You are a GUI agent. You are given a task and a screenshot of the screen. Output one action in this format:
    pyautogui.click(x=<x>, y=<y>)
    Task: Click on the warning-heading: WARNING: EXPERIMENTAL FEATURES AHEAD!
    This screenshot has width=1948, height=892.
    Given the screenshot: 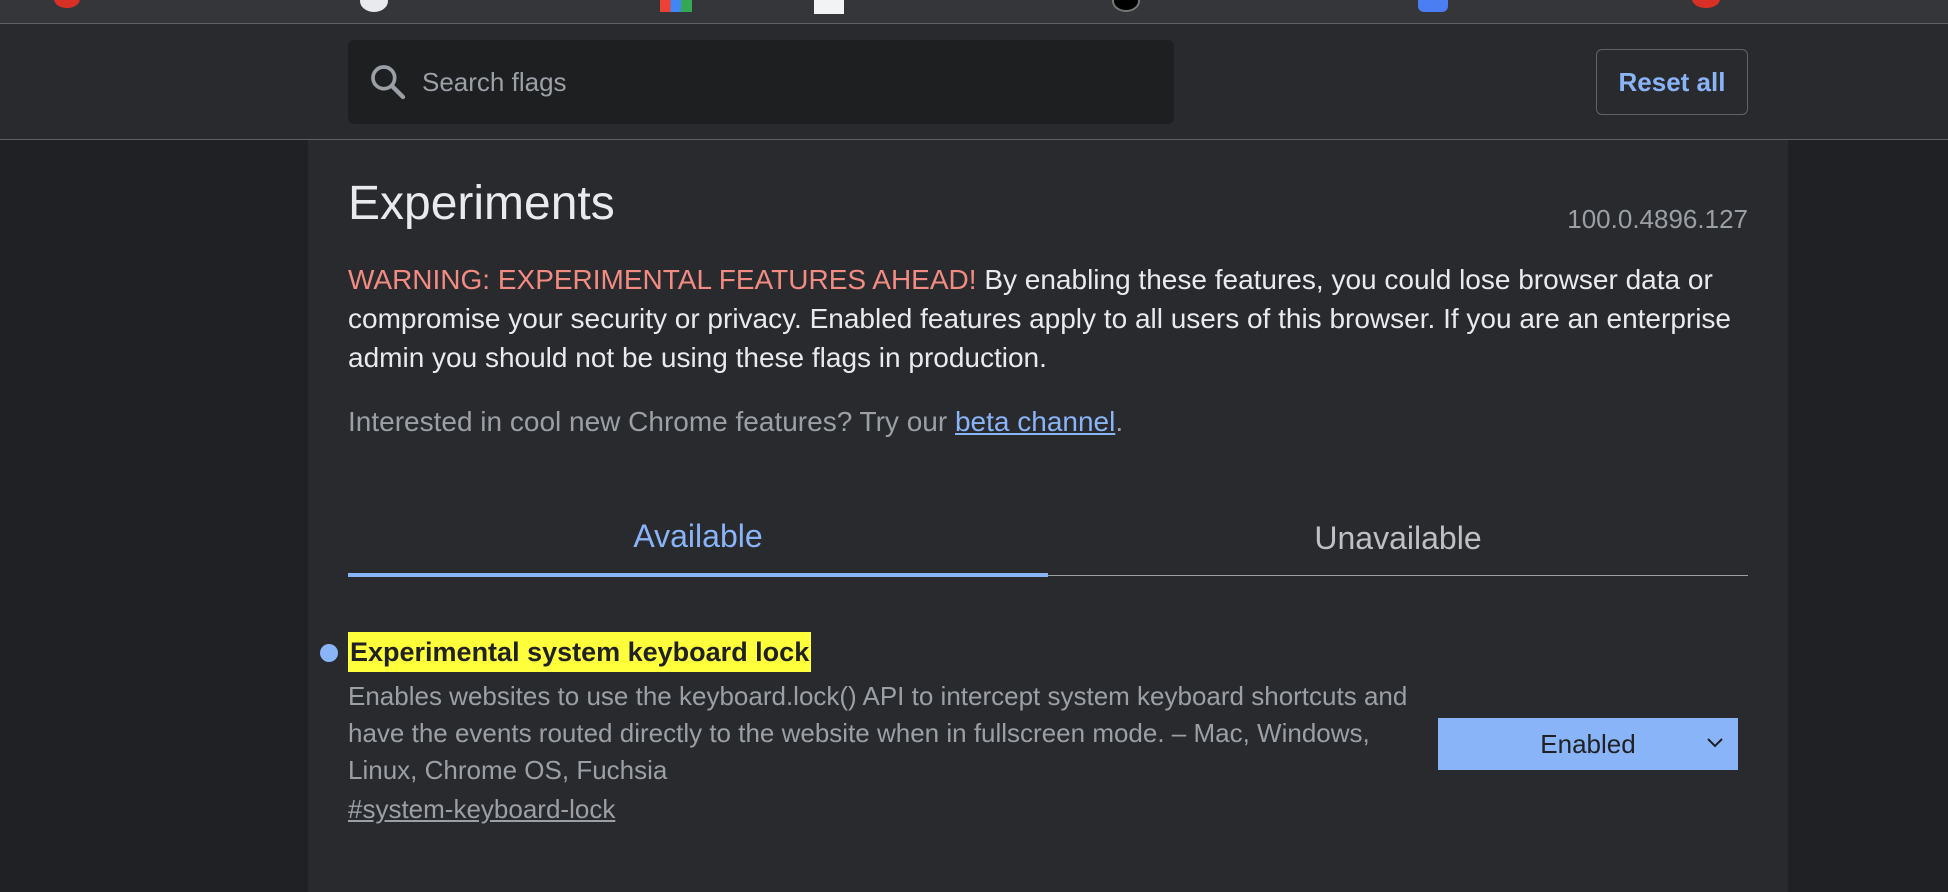 What is the action you would take?
    pyautogui.click(x=662, y=279)
    